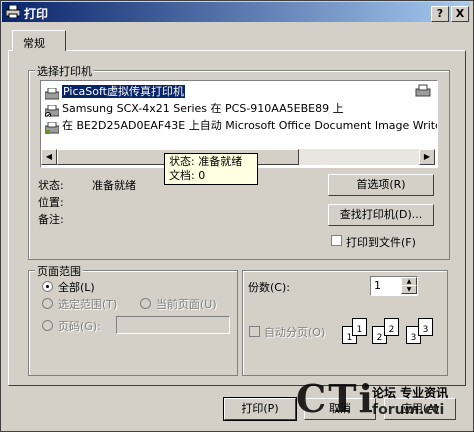 The image size is (474, 432). What do you see at coordinates (236, 12) in the screenshot?
I see `title-bar: 打印 ? X` at bounding box center [236, 12].